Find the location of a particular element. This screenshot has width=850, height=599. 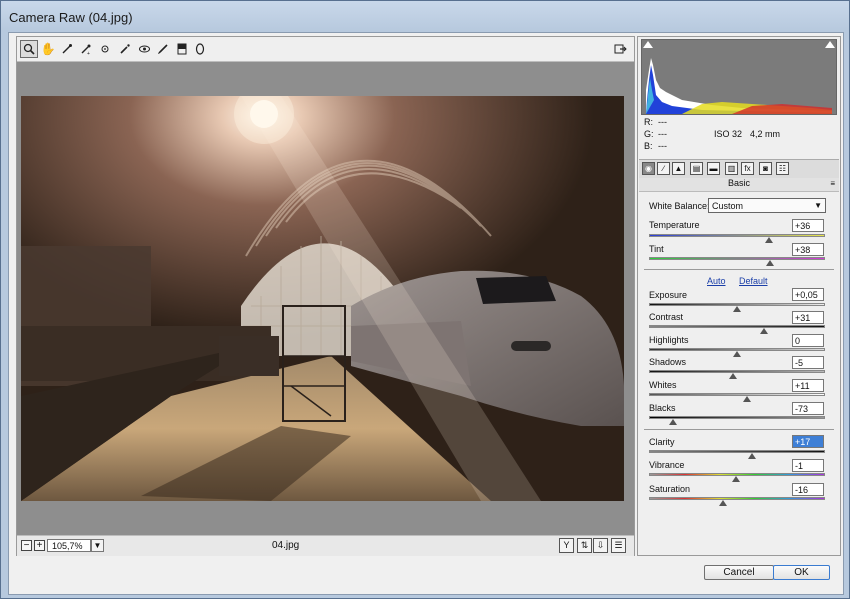

contrast-slider is located at coordinates (737, 326).